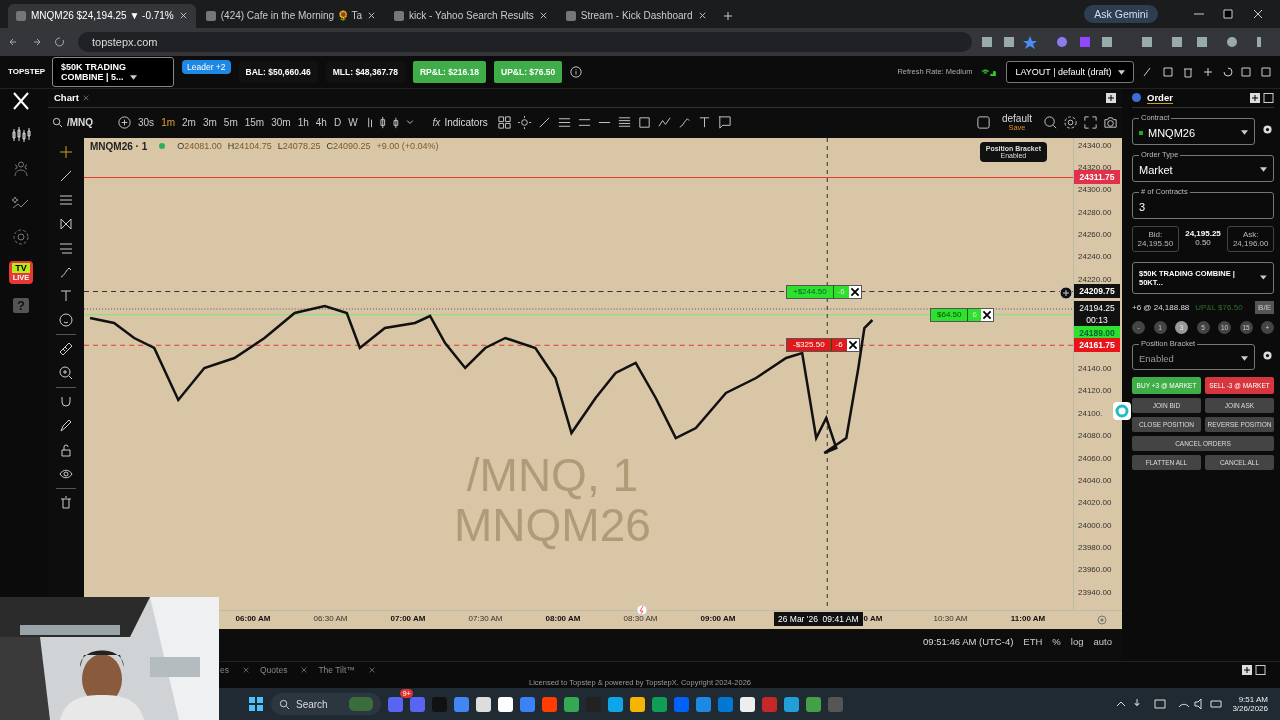 The width and height of the screenshot is (1280, 720). I want to click on interval-button: W, so click(353, 123).